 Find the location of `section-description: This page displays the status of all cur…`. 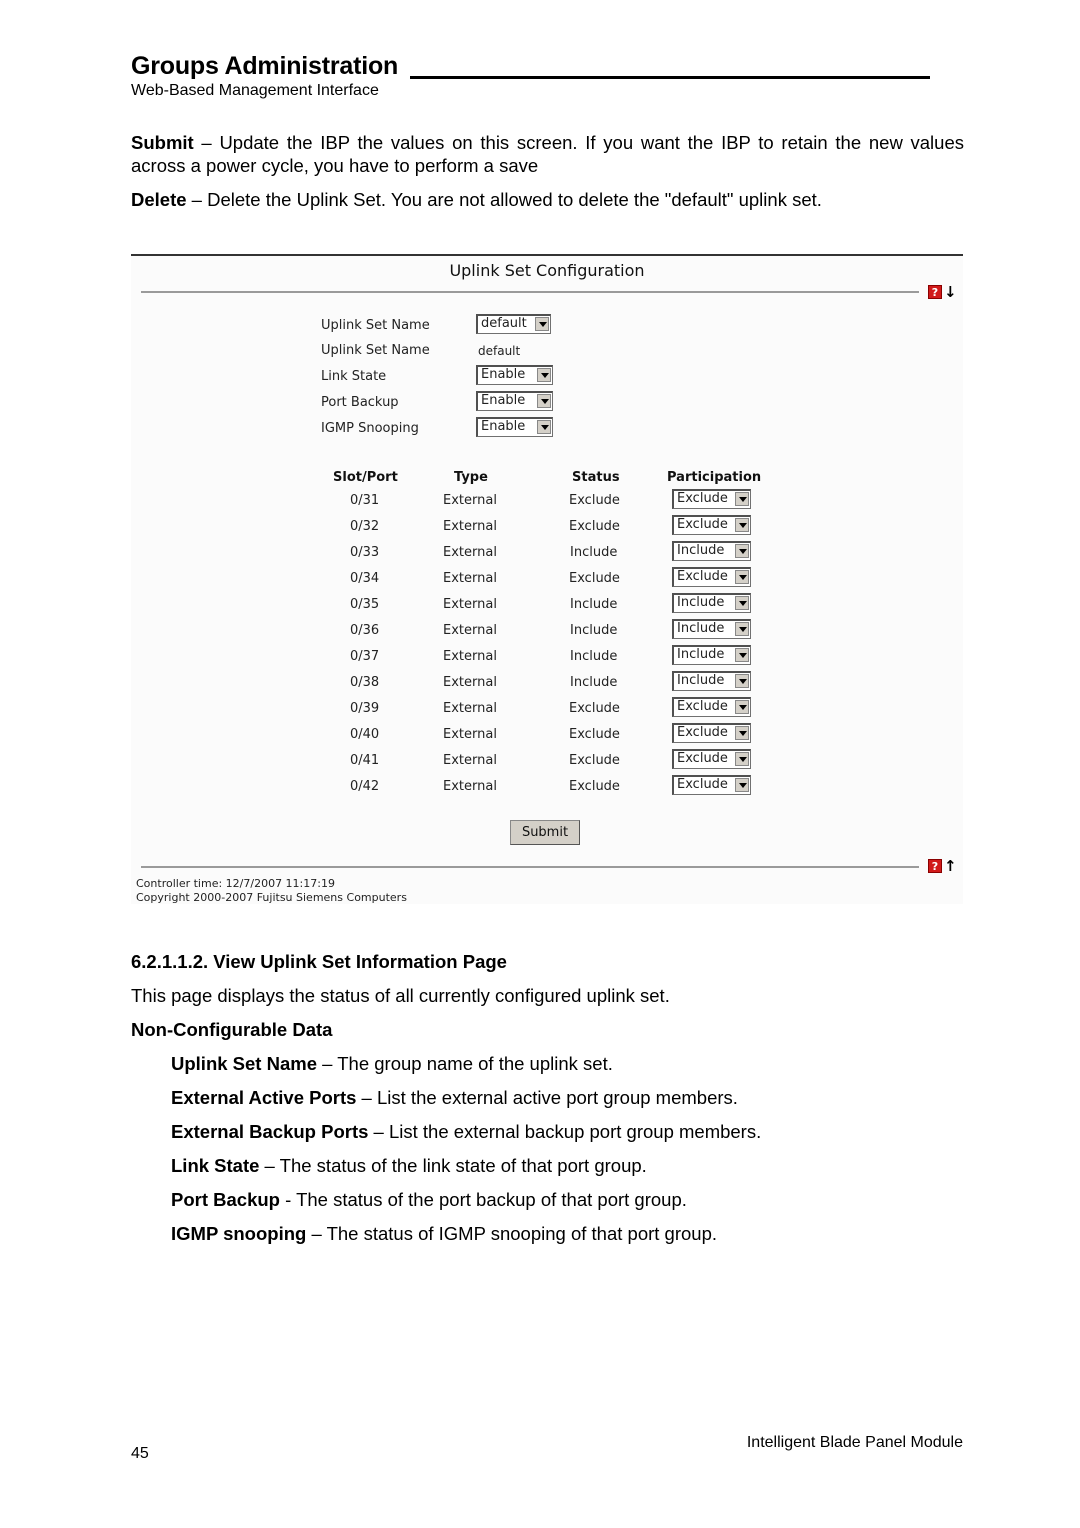

section-description: This page displays the status of all cur… is located at coordinates (400, 995).